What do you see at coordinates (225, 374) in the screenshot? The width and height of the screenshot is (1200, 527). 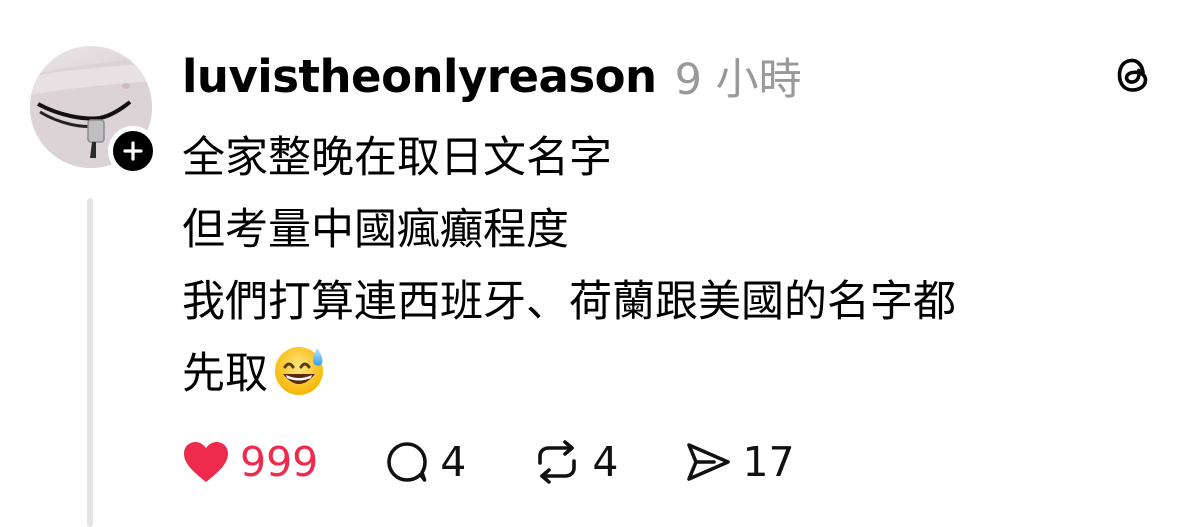 I see `post-text-line-4: 先取` at bounding box center [225, 374].